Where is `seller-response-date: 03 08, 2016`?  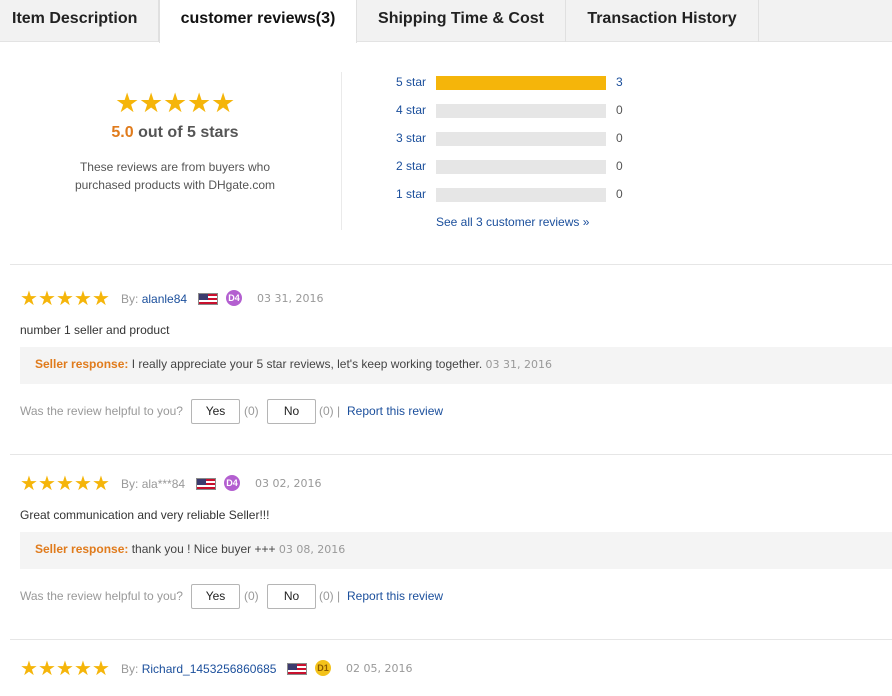 seller-response-date: 03 08, 2016 is located at coordinates (312, 549).